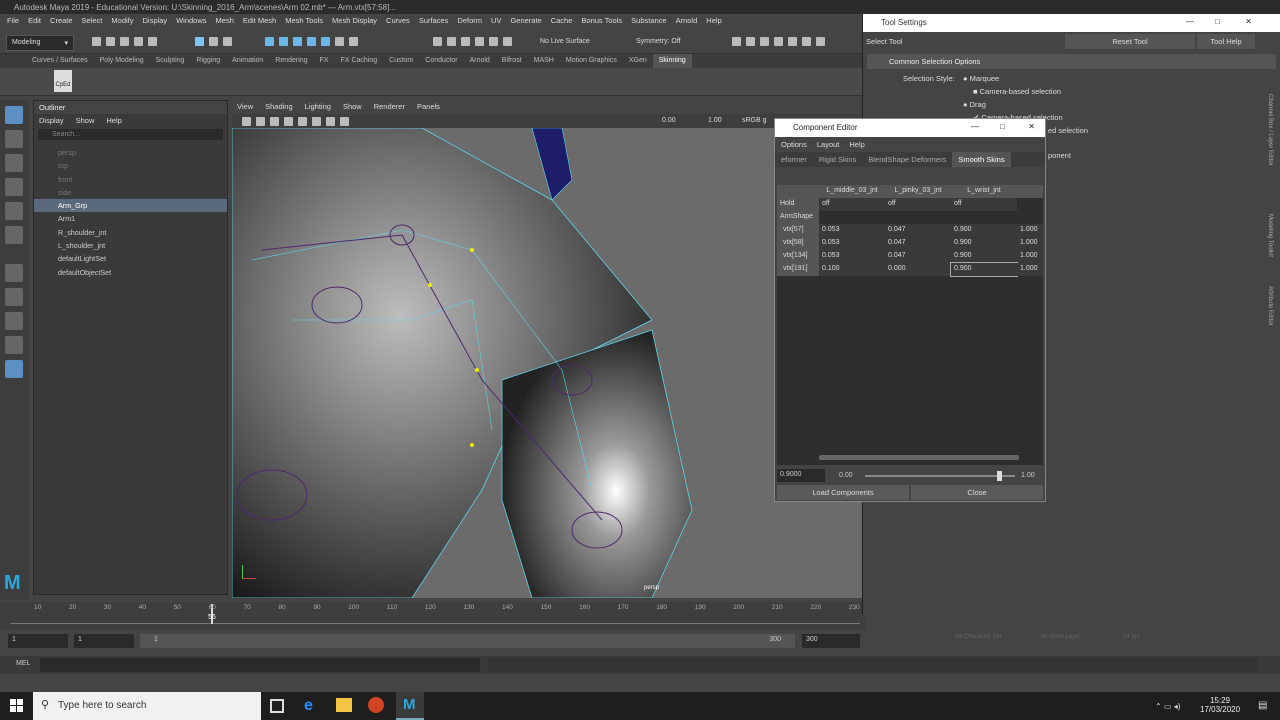 The image size is (1280, 720). I want to click on outliner-item-default-object-set: defaultObjectSet, so click(130, 272).